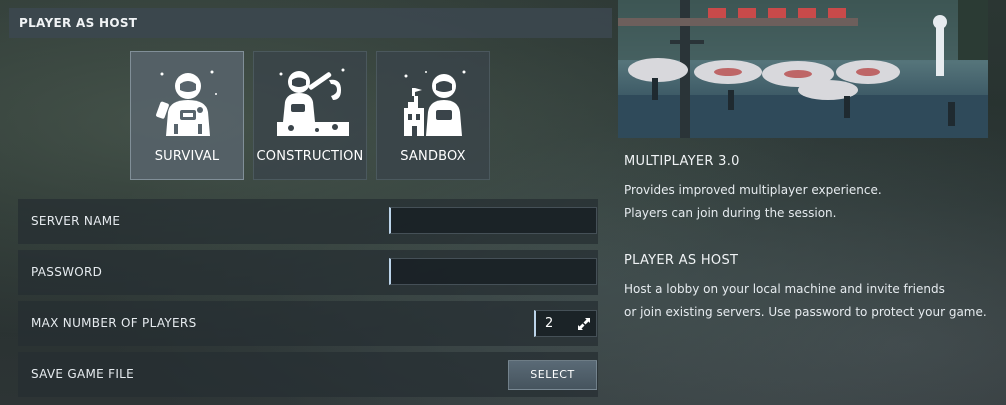  Describe the element at coordinates (313, 102) in the screenshot. I see `astronaut-construction-icon` at that location.